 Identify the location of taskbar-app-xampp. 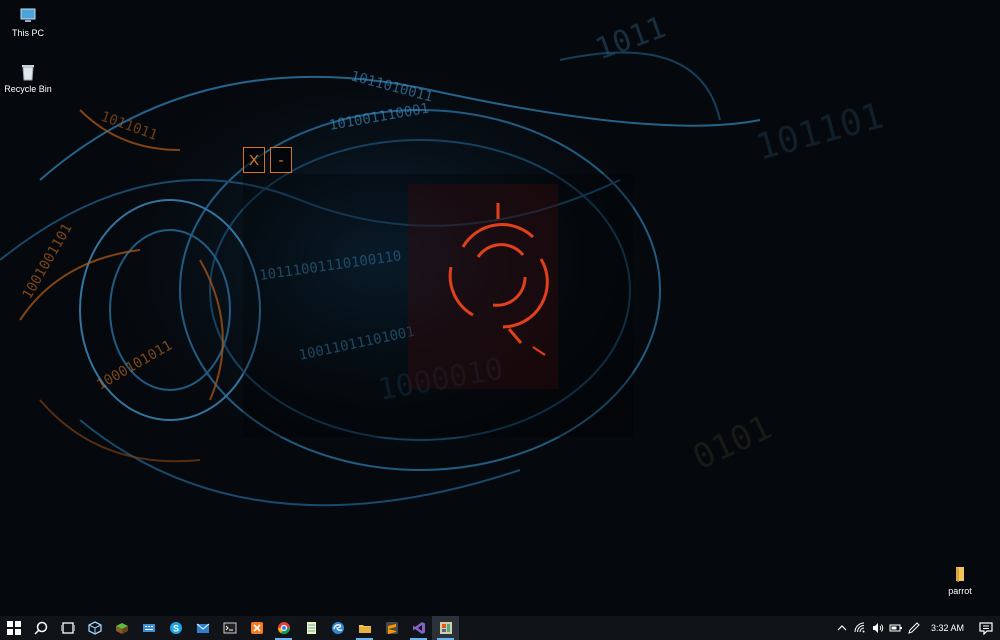
(256, 628).